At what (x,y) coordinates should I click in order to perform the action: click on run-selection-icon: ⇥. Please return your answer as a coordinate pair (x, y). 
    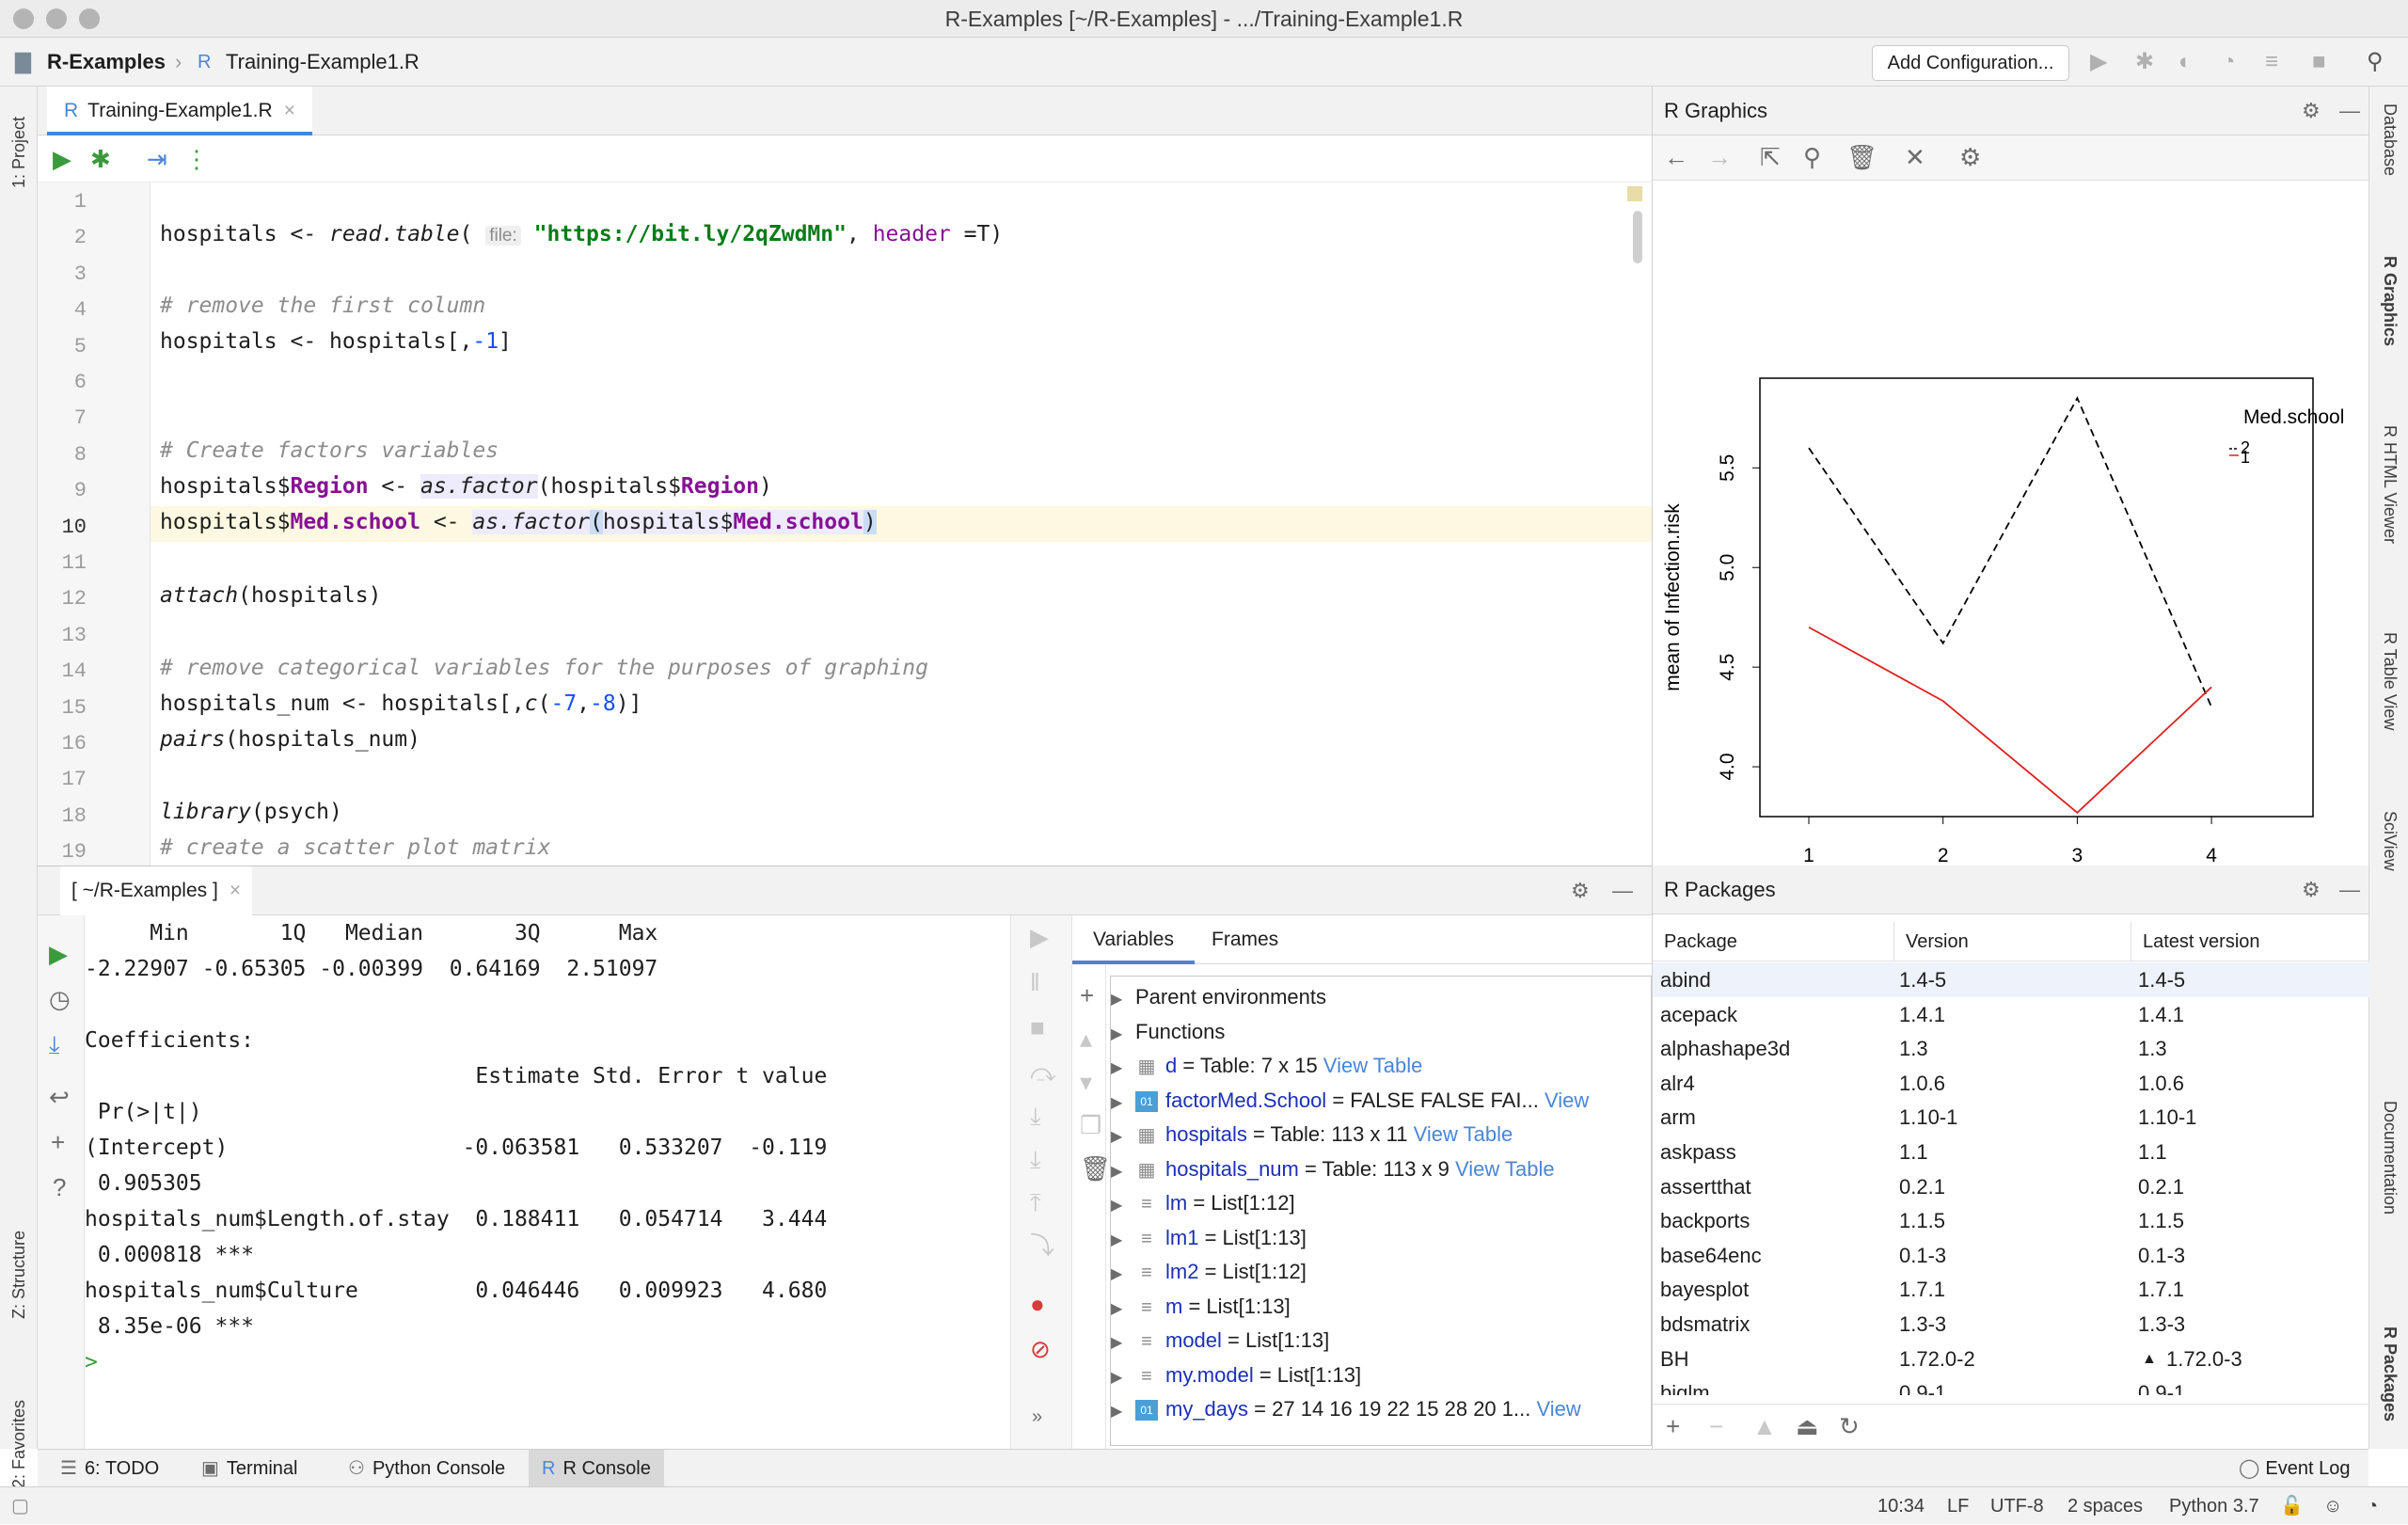
    Looking at the image, I should click on (157, 159).